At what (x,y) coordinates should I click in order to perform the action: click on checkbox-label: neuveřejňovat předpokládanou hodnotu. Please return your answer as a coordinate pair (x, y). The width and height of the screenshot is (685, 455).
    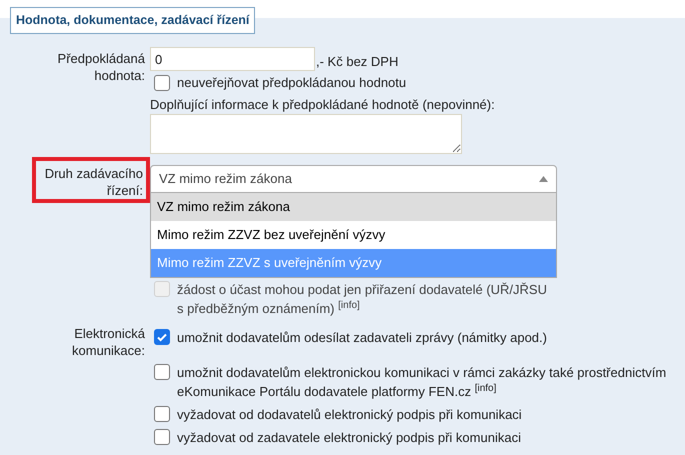
    Looking at the image, I should click on (291, 83).